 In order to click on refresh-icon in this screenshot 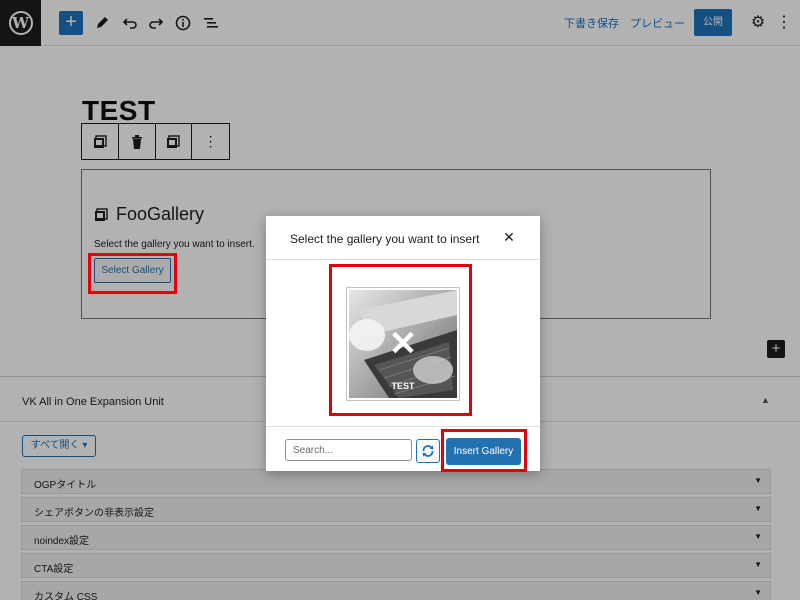, I will do `click(428, 451)`.